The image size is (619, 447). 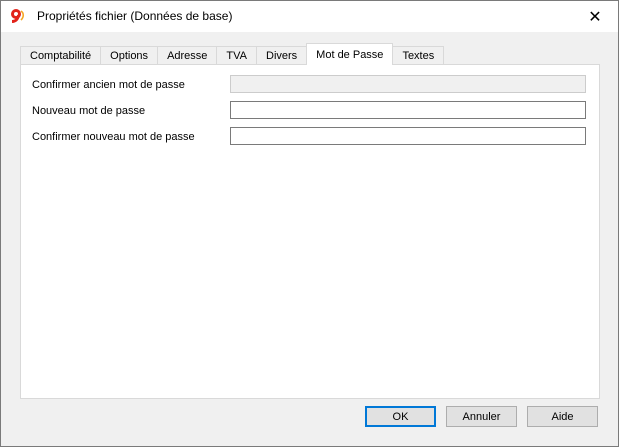 What do you see at coordinates (135, 16) in the screenshot?
I see `window-title: Propriétés fichier (Données de base)` at bounding box center [135, 16].